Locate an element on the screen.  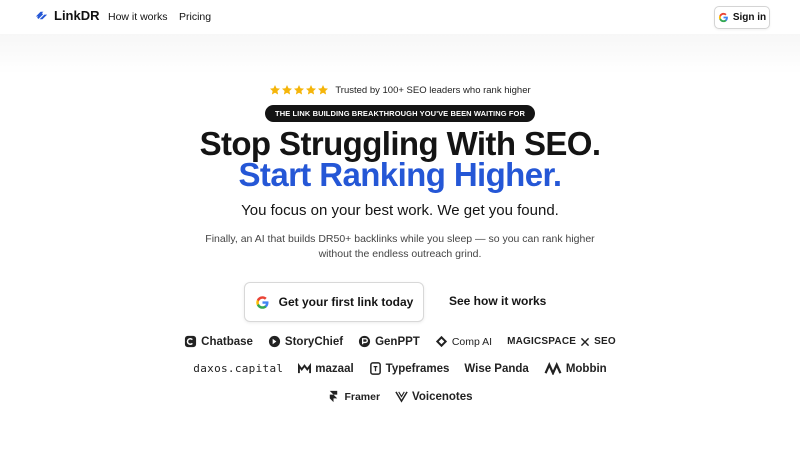
typeframes-icon is located at coordinates (375, 368).